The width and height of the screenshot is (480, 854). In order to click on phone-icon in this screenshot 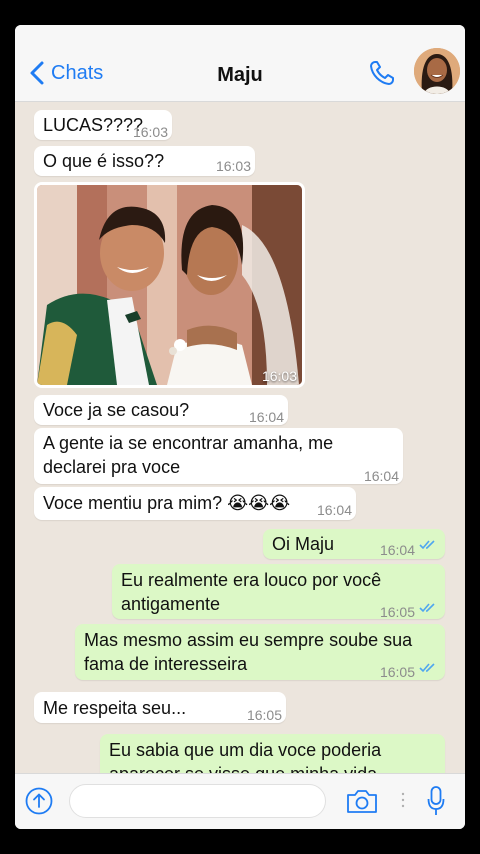, I will do `click(382, 73)`.